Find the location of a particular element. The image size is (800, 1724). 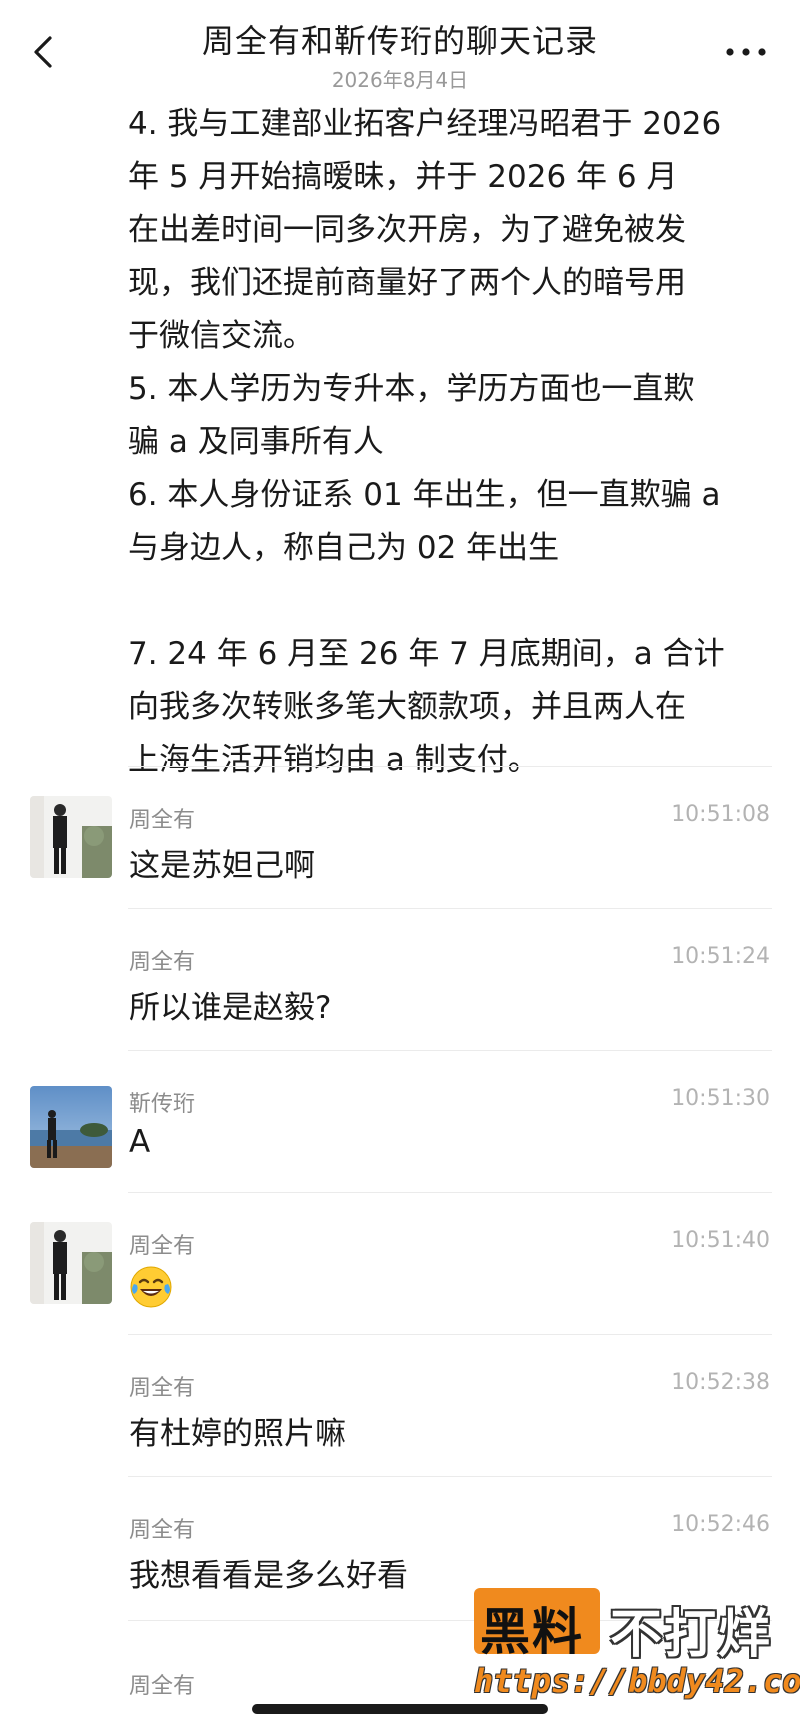

message-time: 10:52:38 is located at coordinates (720, 1382).